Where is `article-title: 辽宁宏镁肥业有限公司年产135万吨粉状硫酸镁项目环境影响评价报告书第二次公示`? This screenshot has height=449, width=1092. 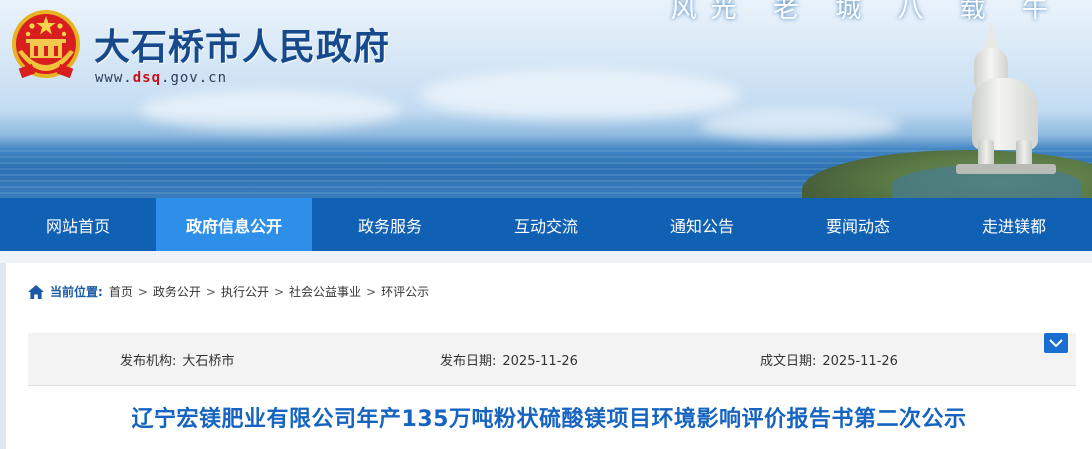 article-title: 辽宁宏镁肥业有限公司年产135万吨粉状硫酸镁项目环境影响评价报告书第二次公示 is located at coordinates (549, 419).